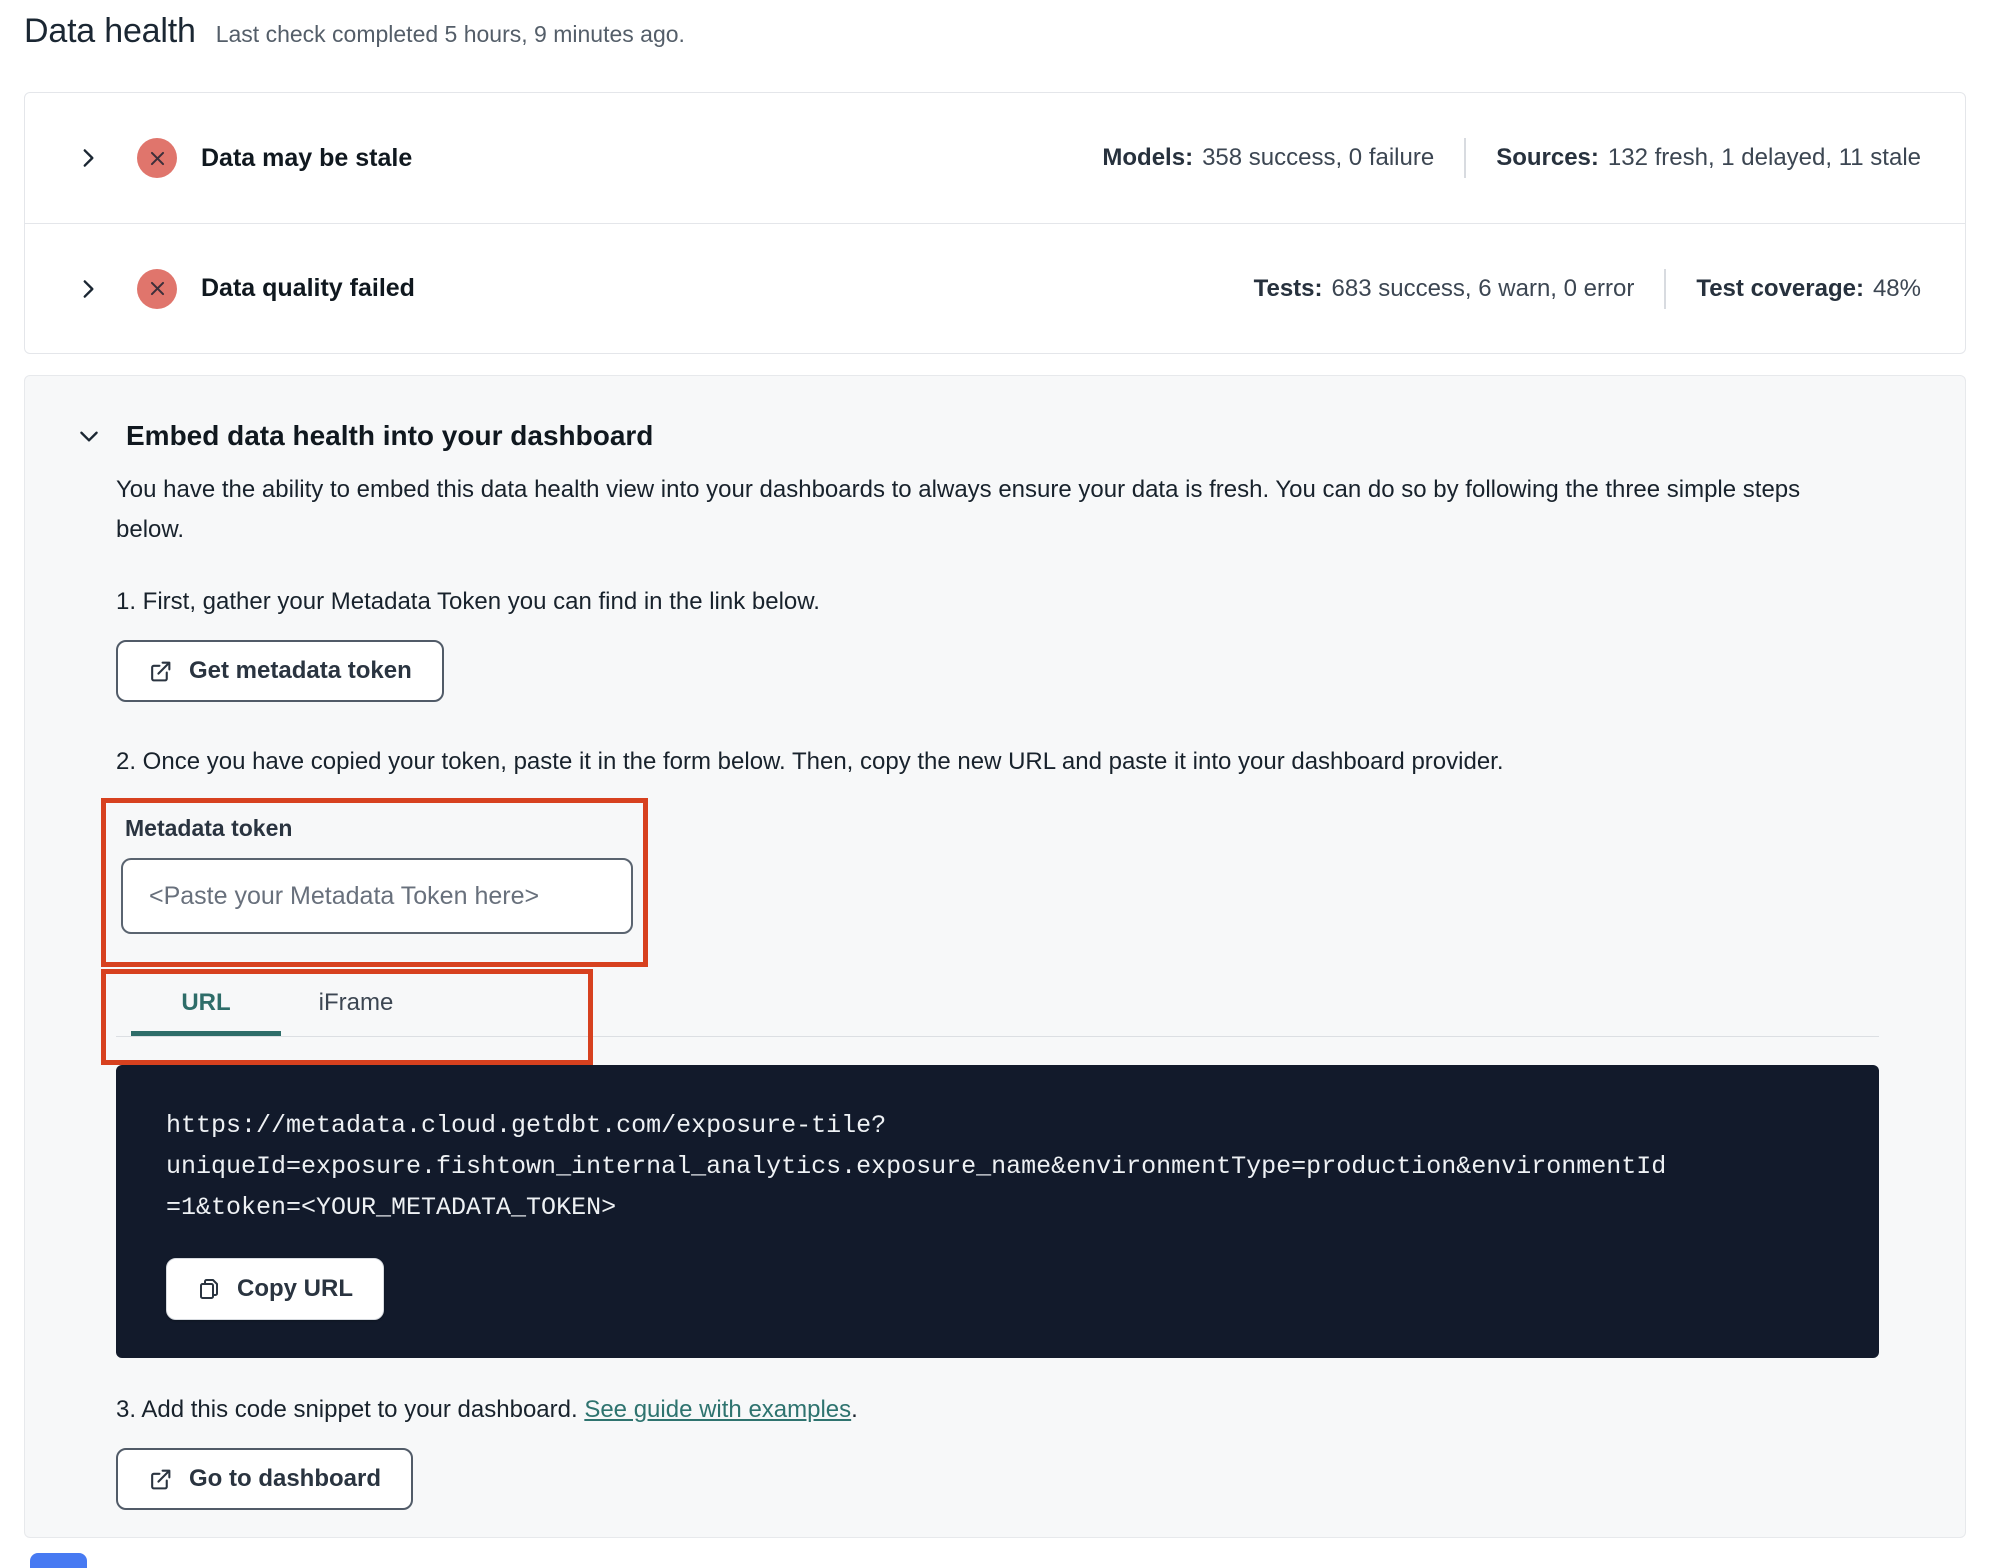 The width and height of the screenshot is (1990, 1568). What do you see at coordinates (307, 157) in the screenshot?
I see `status-row-title: Data may be stale` at bounding box center [307, 157].